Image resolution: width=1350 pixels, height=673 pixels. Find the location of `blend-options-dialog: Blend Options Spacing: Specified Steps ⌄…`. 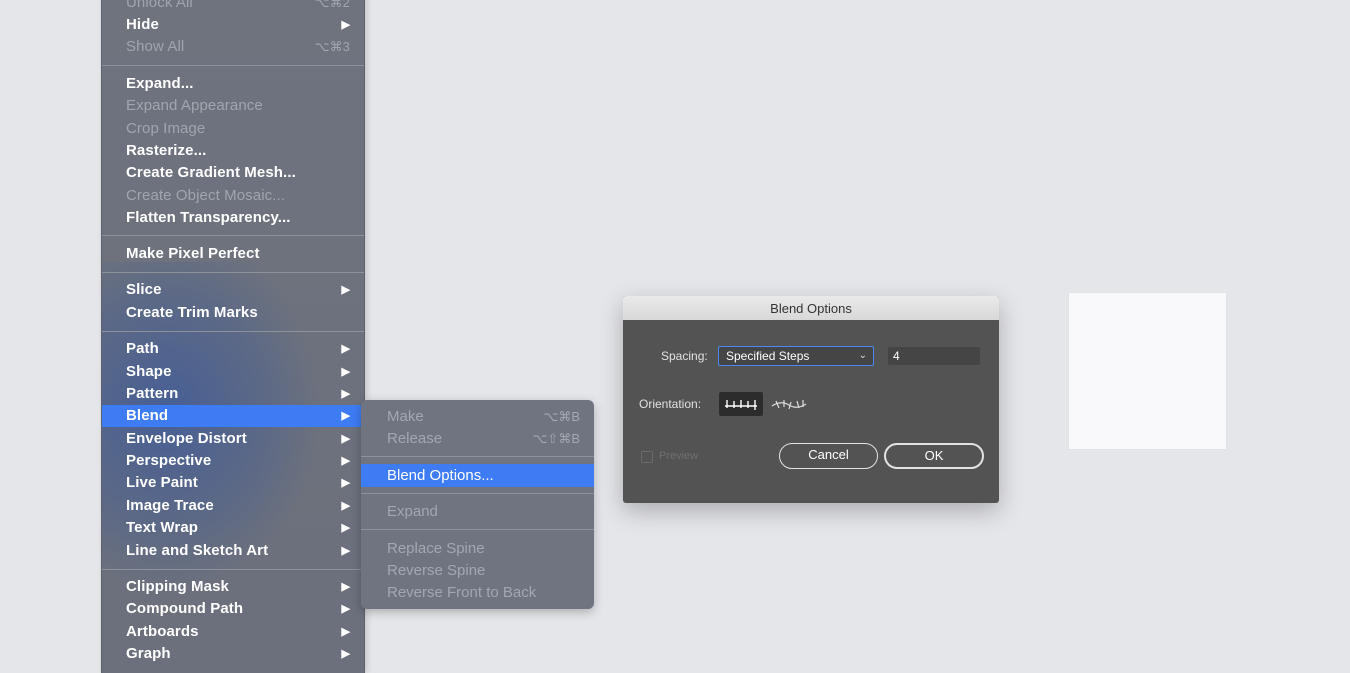

blend-options-dialog: Blend Options Spacing: Specified Steps ⌄… is located at coordinates (811, 399).